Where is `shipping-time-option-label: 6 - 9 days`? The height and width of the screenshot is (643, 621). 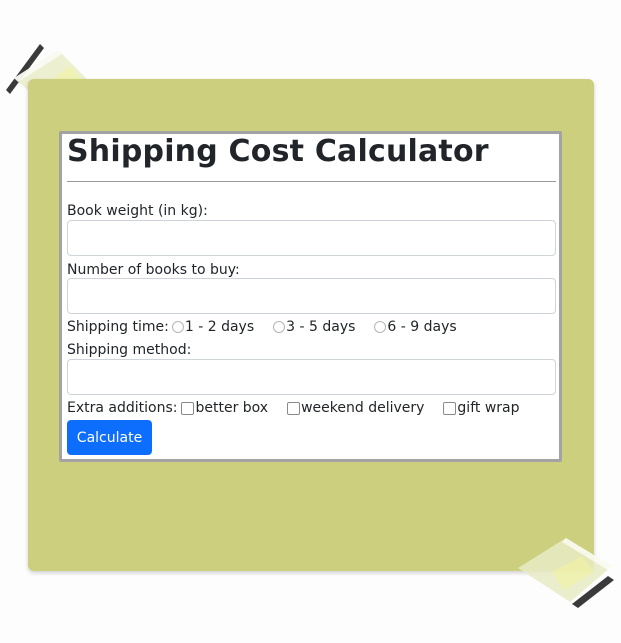 shipping-time-option-label: 6 - 9 days is located at coordinates (422, 327).